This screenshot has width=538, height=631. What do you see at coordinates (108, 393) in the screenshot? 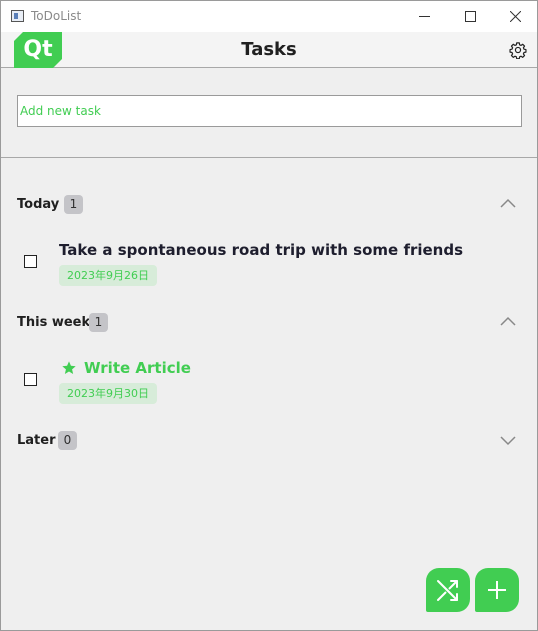
I see `task-date: 2023年9月30日` at bounding box center [108, 393].